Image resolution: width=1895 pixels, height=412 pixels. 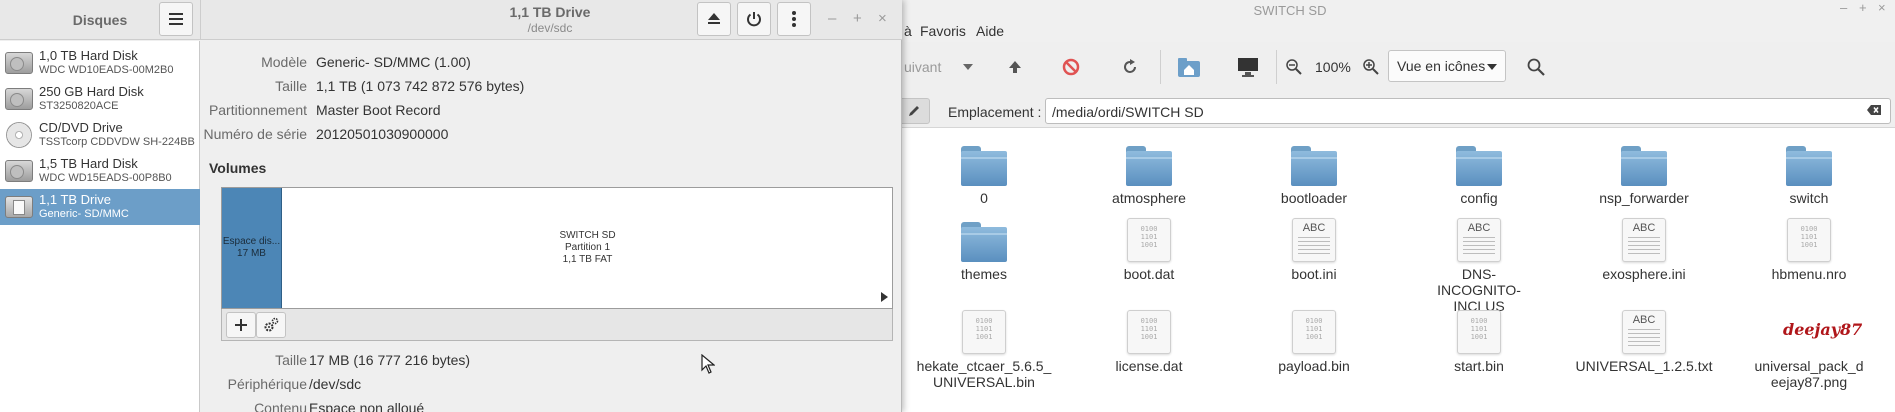 I want to click on file-item-folder: atmosphere, so click(x=1149, y=176).